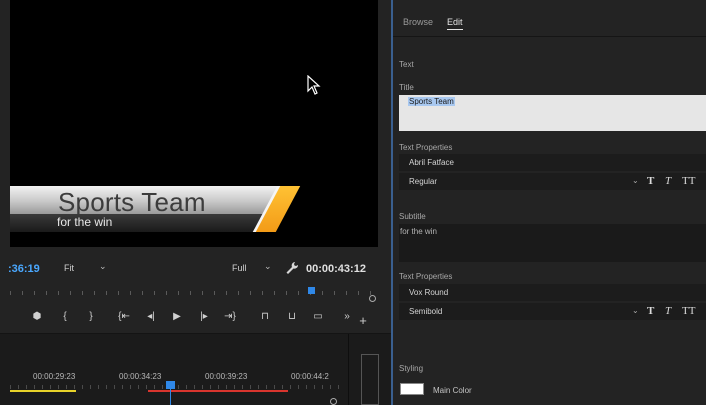  I want to click on scrub-ticks, so click(191, 293).